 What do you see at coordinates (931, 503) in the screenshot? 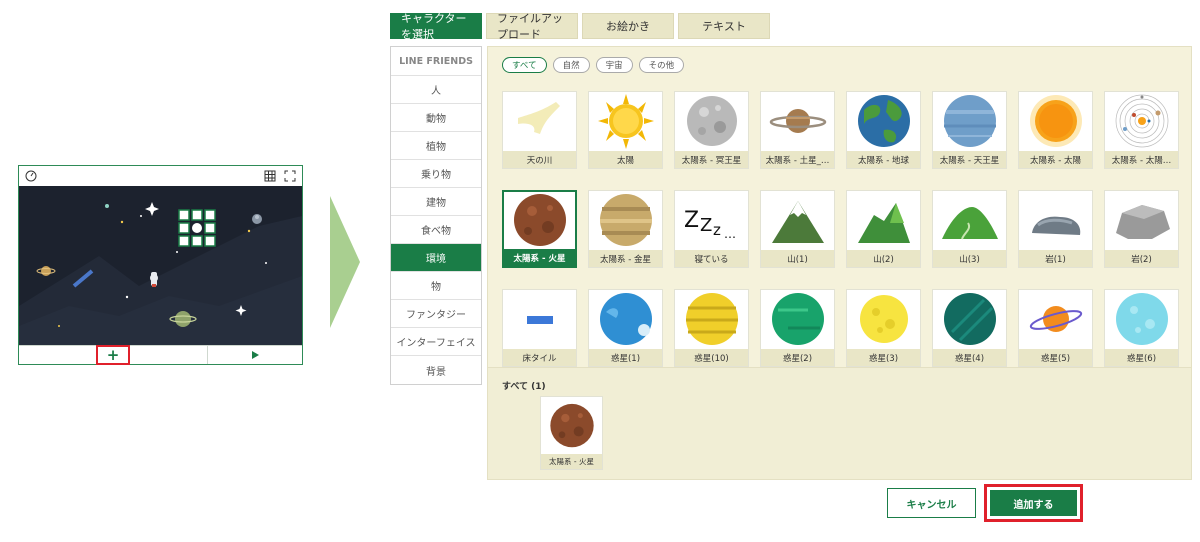
I see `cancel-button: キャンセル` at bounding box center [931, 503].